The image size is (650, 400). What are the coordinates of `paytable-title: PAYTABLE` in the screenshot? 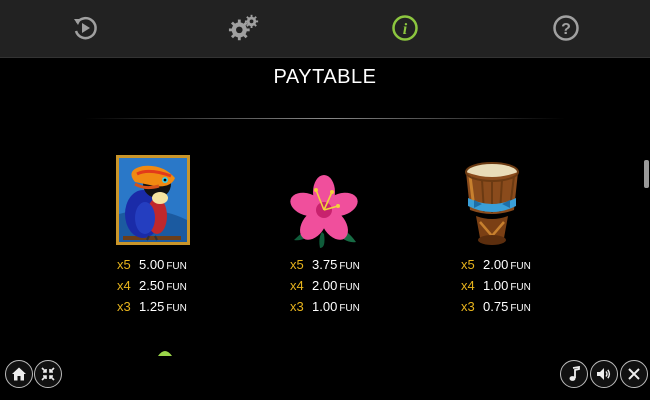 It's located at (325, 77).